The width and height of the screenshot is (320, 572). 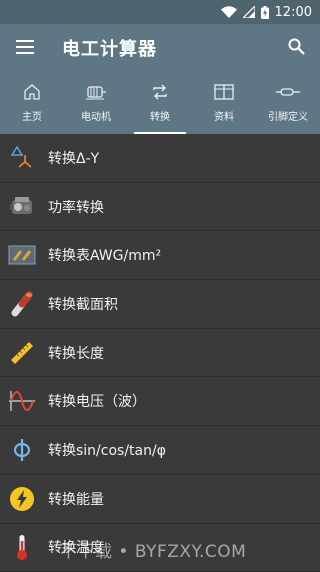 I want to click on app-title: 电工计算器, so click(x=109, y=48).